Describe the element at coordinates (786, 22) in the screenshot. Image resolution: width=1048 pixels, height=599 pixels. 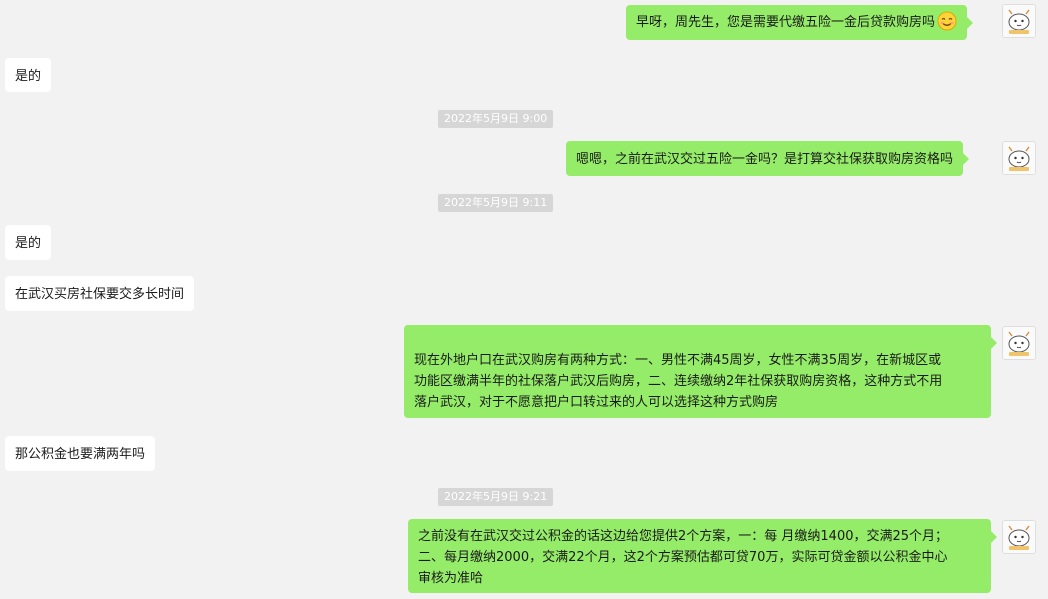
I see `message-text: 早呀，周先生，您是需要代缴五险一金后贷款购房吗` at that location.